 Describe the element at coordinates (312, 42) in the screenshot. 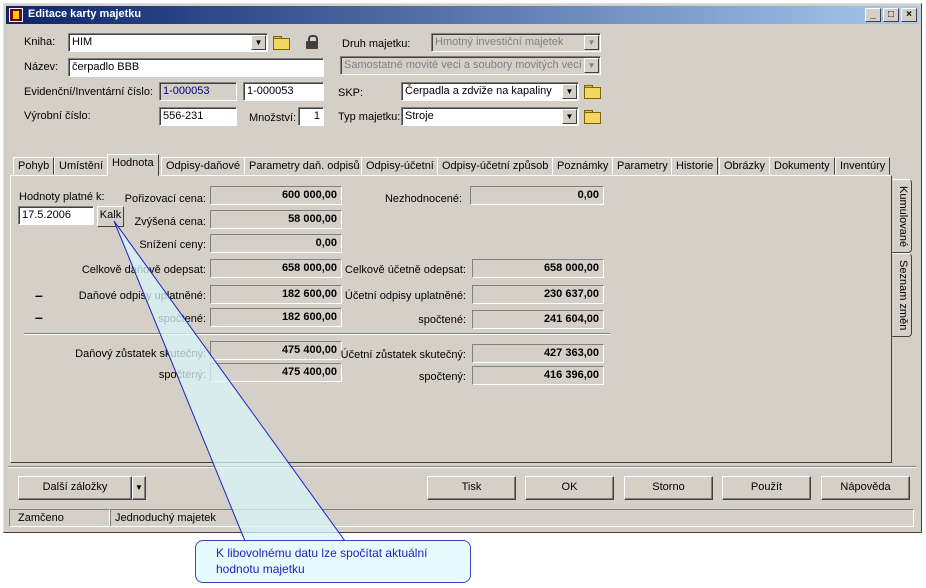

I see `lock-icon` at that location.